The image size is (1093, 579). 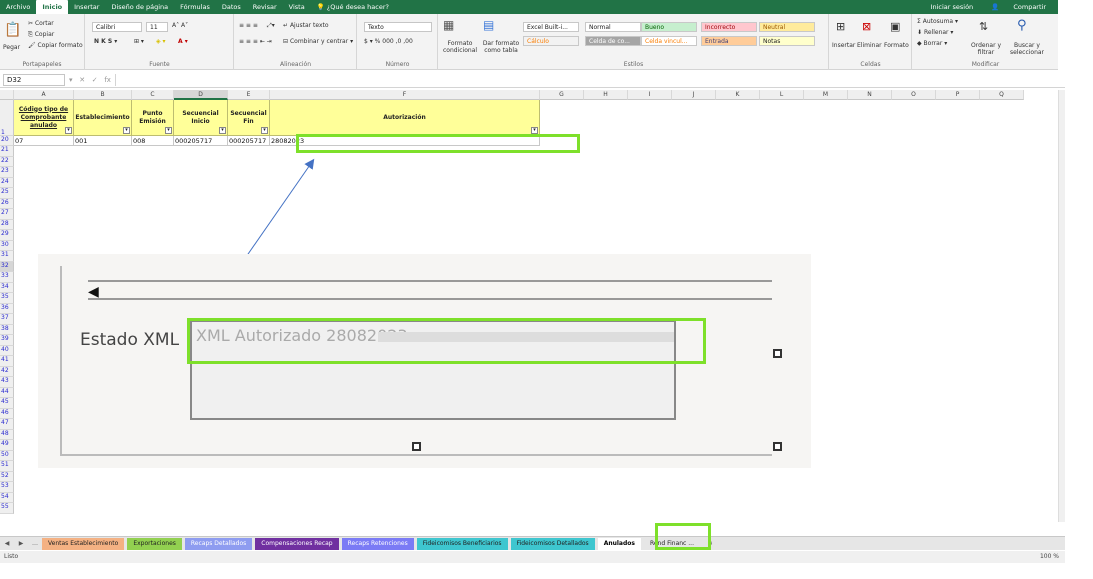 What do you see at coordinates (353, 7) in the screenshot?
I see `tell-me-search: 💡 ¿Qué desea hacer?` at bounding box center [353, 7].